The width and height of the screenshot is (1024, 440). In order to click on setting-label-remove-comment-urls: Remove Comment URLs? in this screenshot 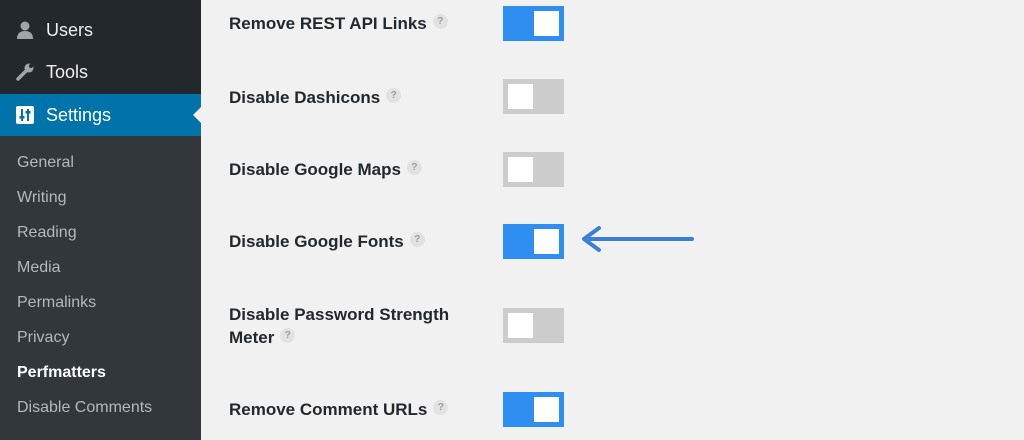, I will do `click(339, 409)`.